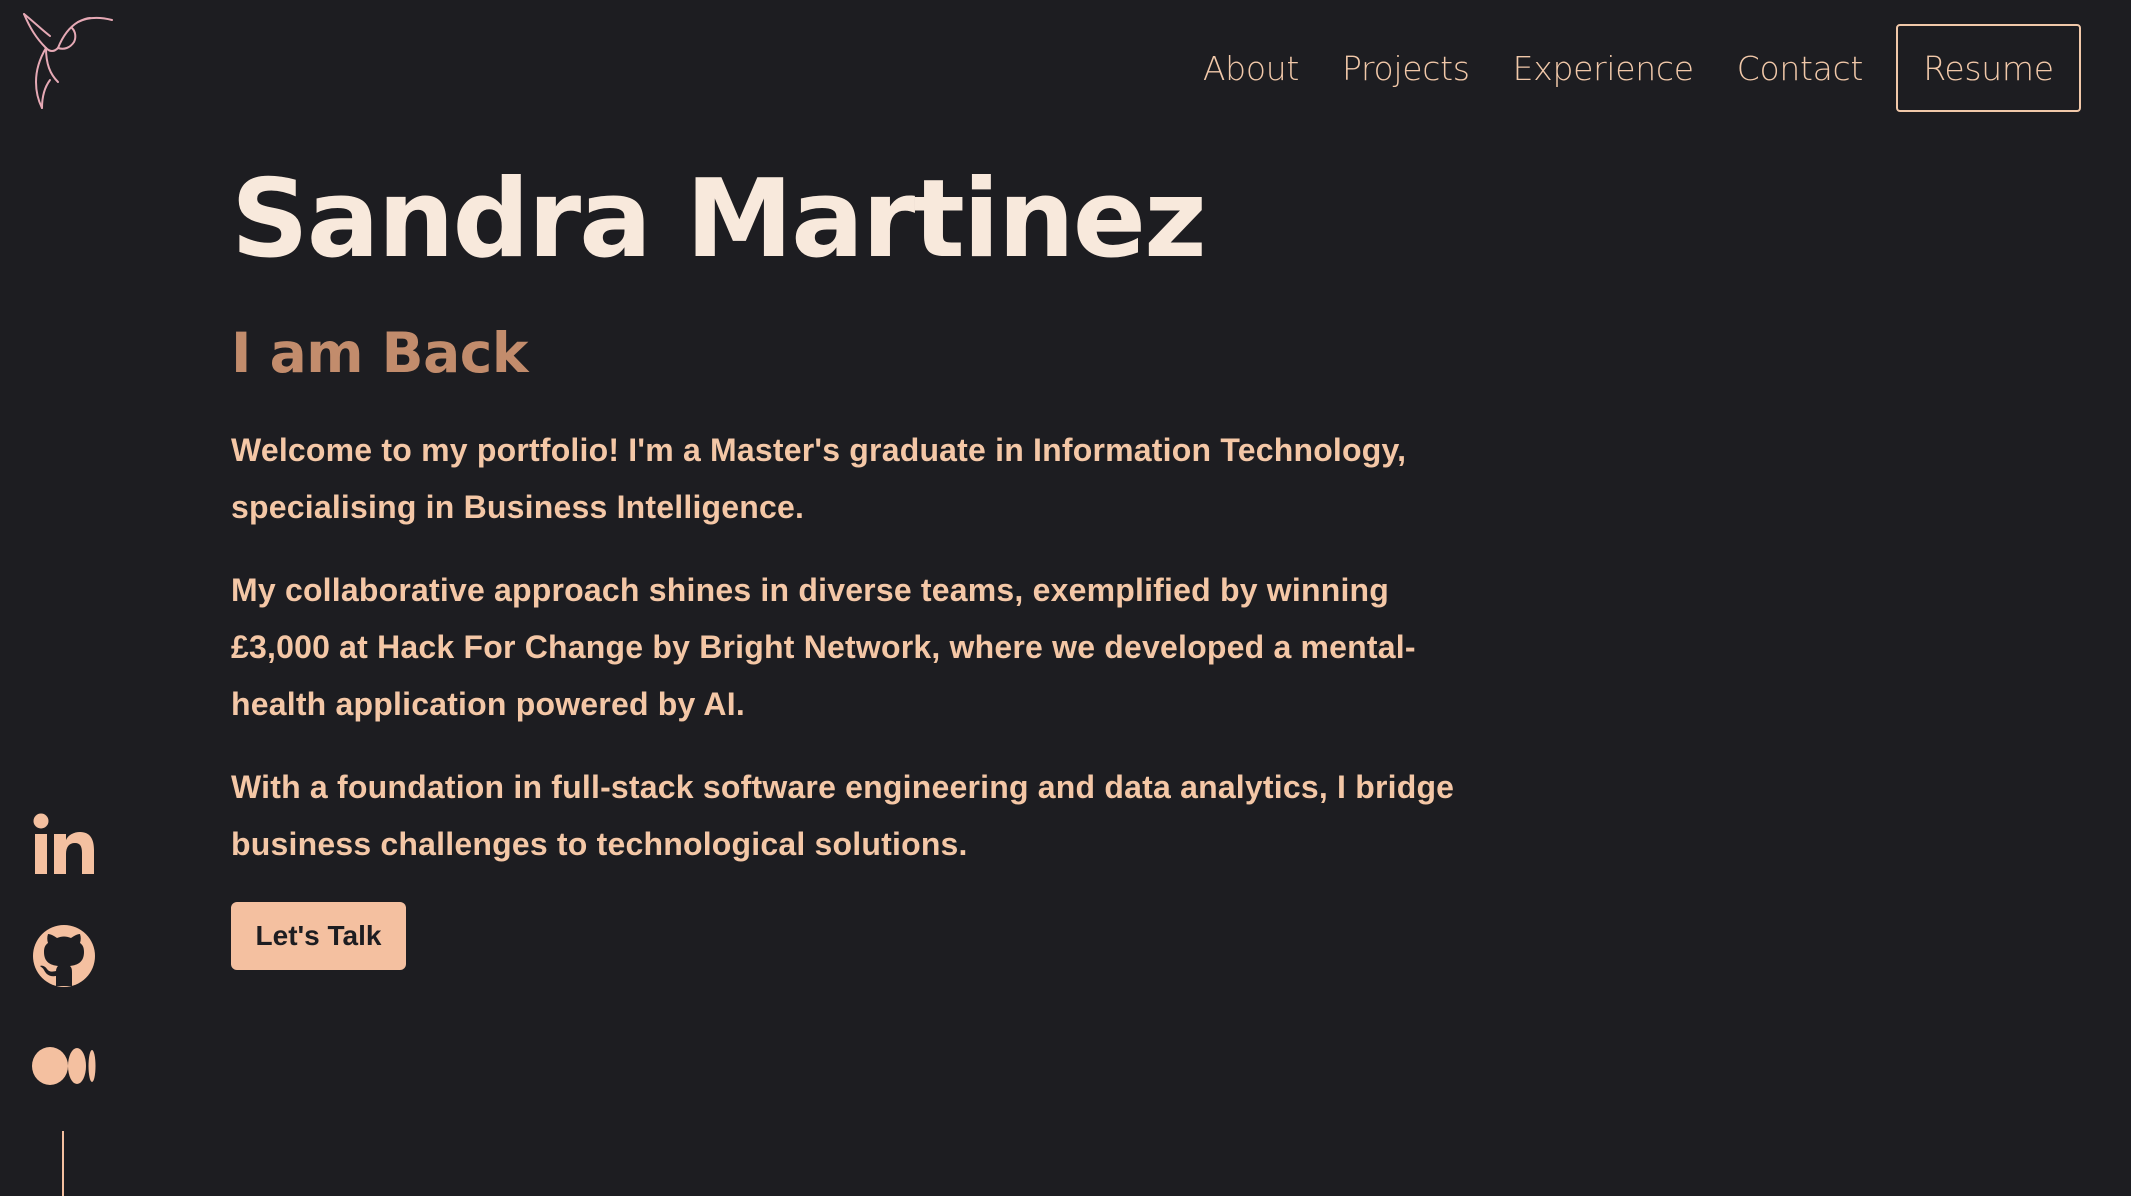 The width and height of the screenshot is (2131, 1196). Describe the element at coordinates (64, 956) in the screenshot. I see `github-icon` at that location.